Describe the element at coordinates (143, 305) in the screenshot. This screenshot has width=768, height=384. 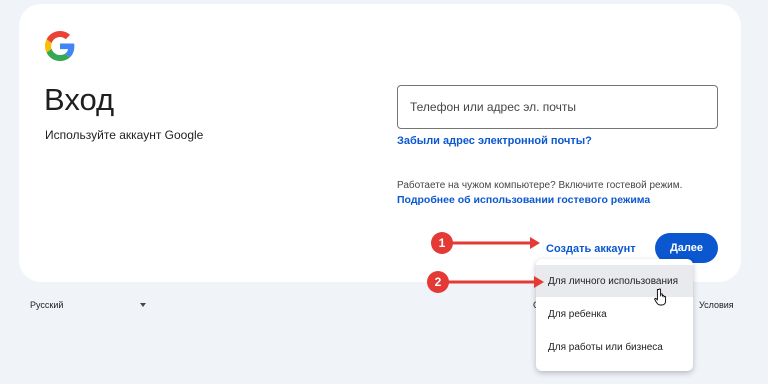
I see `caret-down-icon` at that location.